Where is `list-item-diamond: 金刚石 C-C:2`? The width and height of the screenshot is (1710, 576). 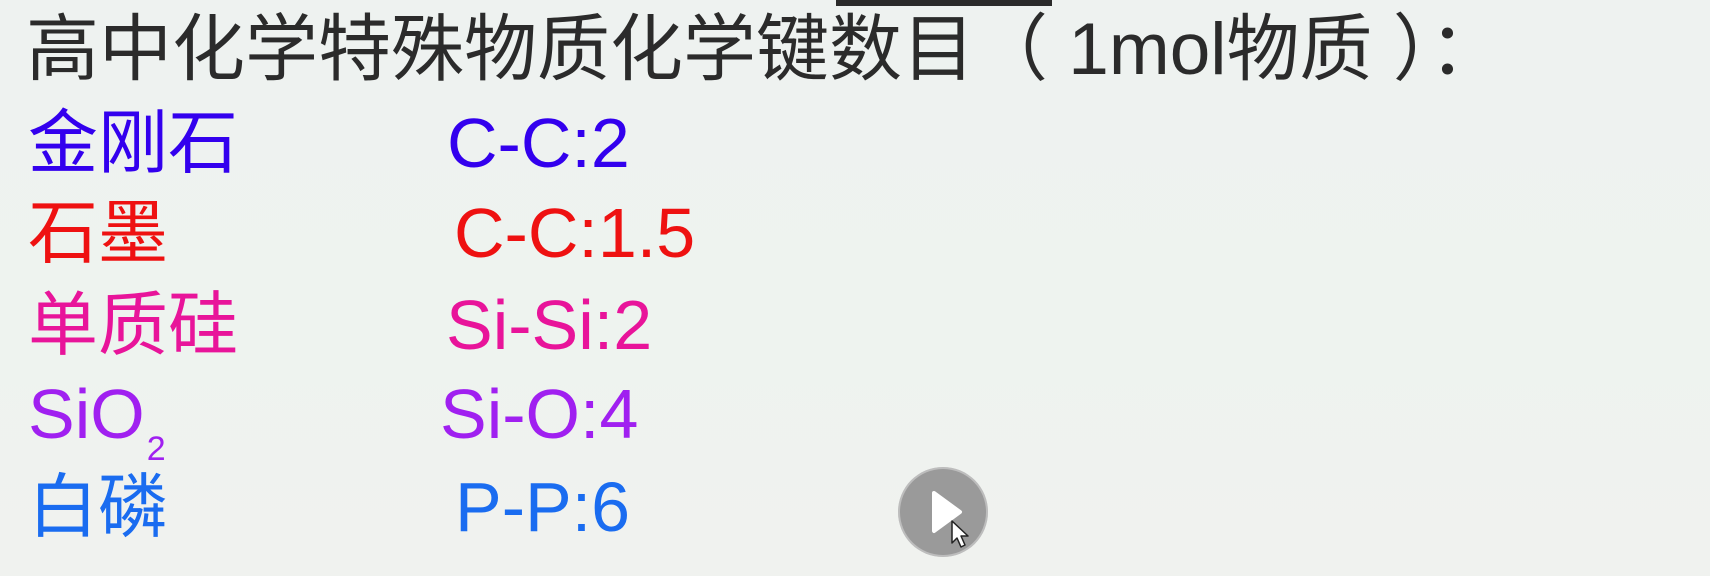
list-item-diamond: 金刚石 C-C:2 is located at coordinates (500, 143).